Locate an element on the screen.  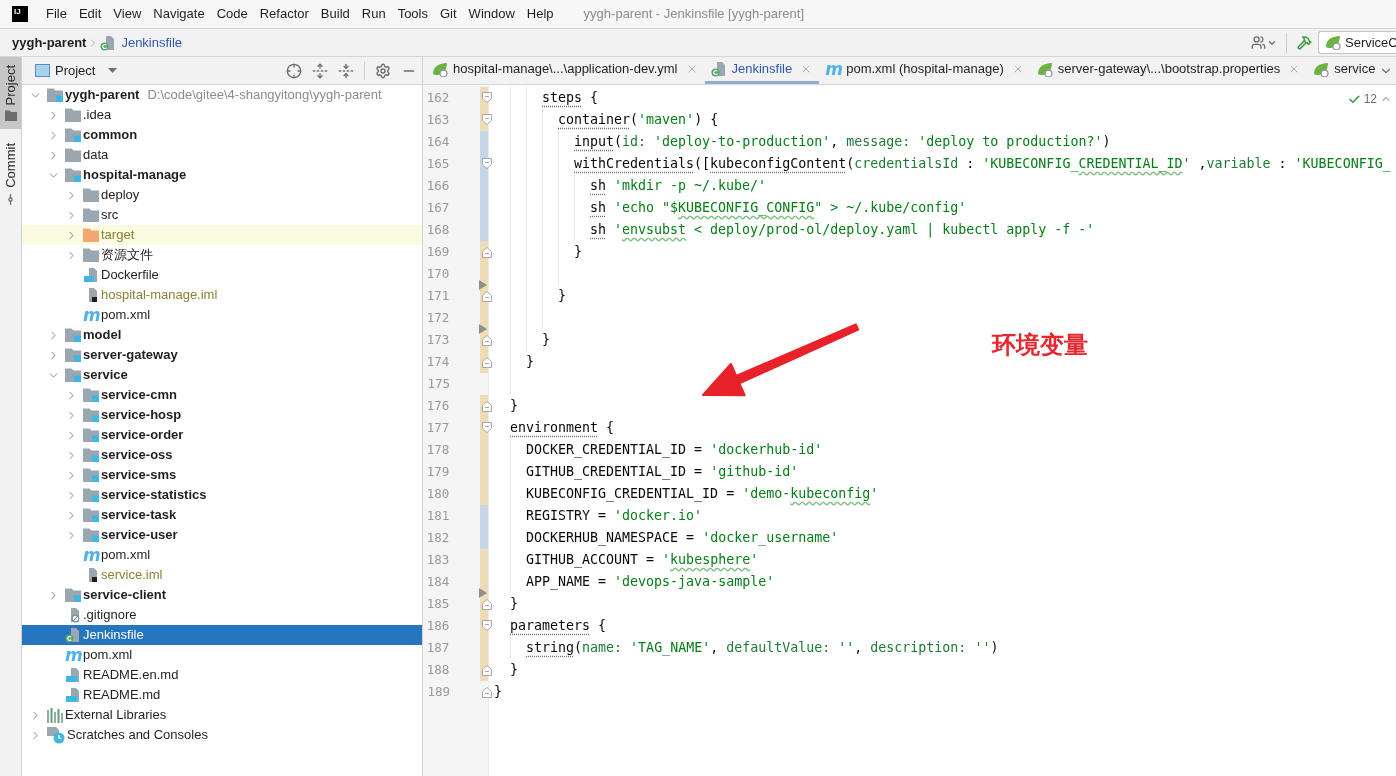
menu-item: Edit is located at coordinates (90, 14).